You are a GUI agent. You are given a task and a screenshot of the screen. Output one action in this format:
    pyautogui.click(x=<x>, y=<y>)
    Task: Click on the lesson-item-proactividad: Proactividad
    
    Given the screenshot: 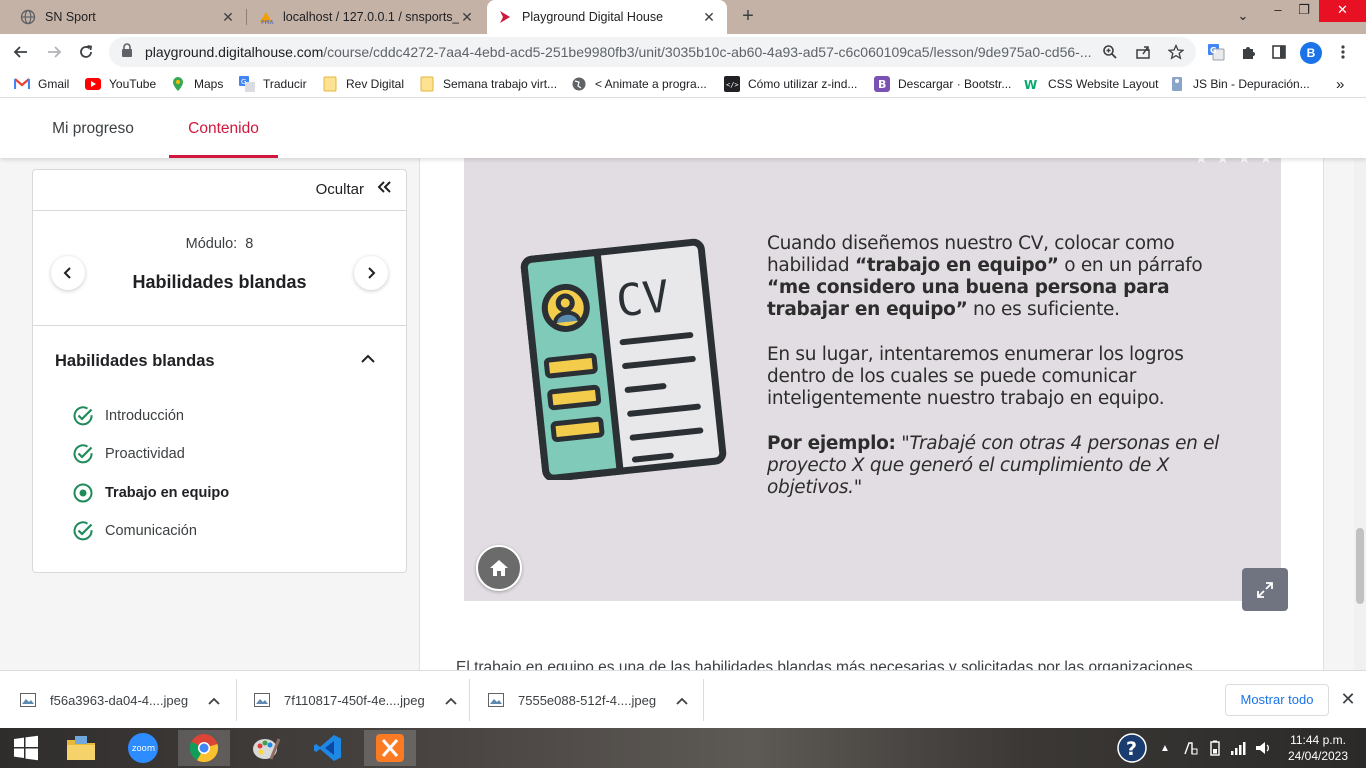 What is the action you would take?
    pyautogui.click(x=128, y=454)
    